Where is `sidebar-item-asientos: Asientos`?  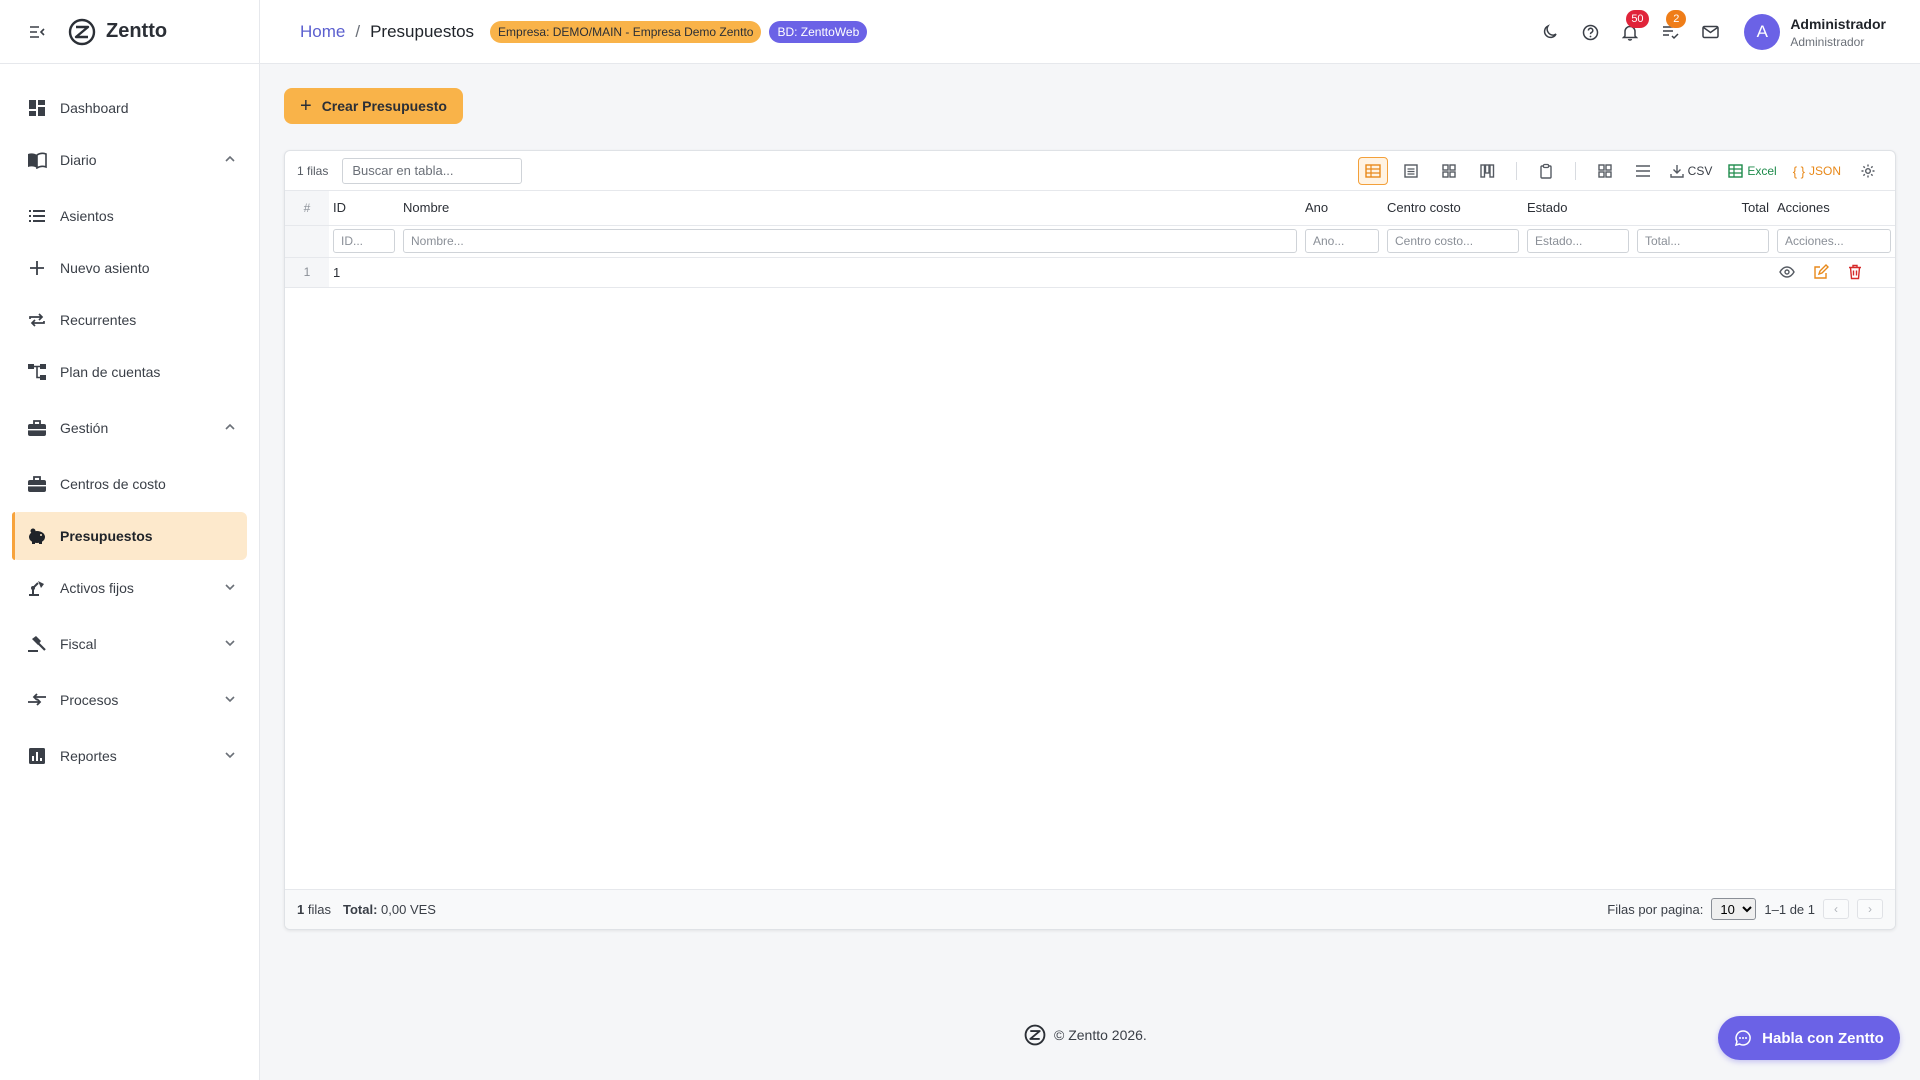
sidebar-item-asientos: Asientos is located at coordinates (129, 216).